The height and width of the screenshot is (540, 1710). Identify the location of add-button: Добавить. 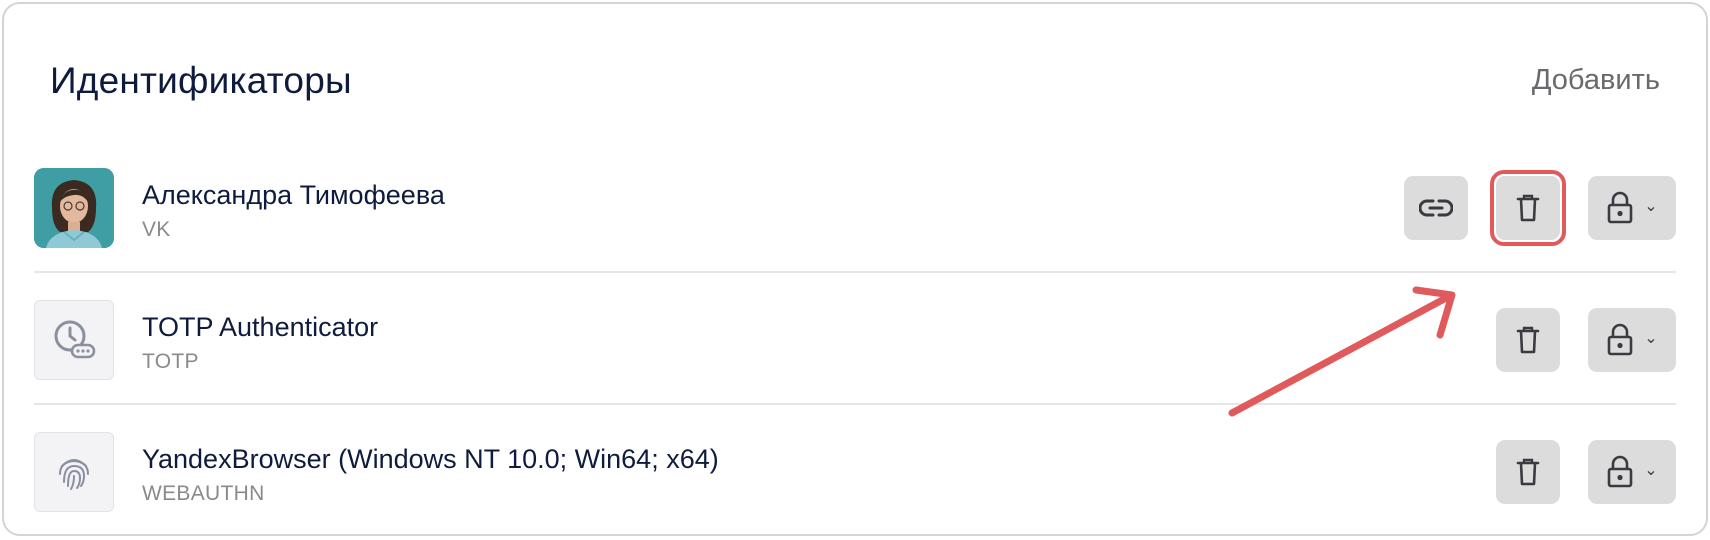
(1596, 80).